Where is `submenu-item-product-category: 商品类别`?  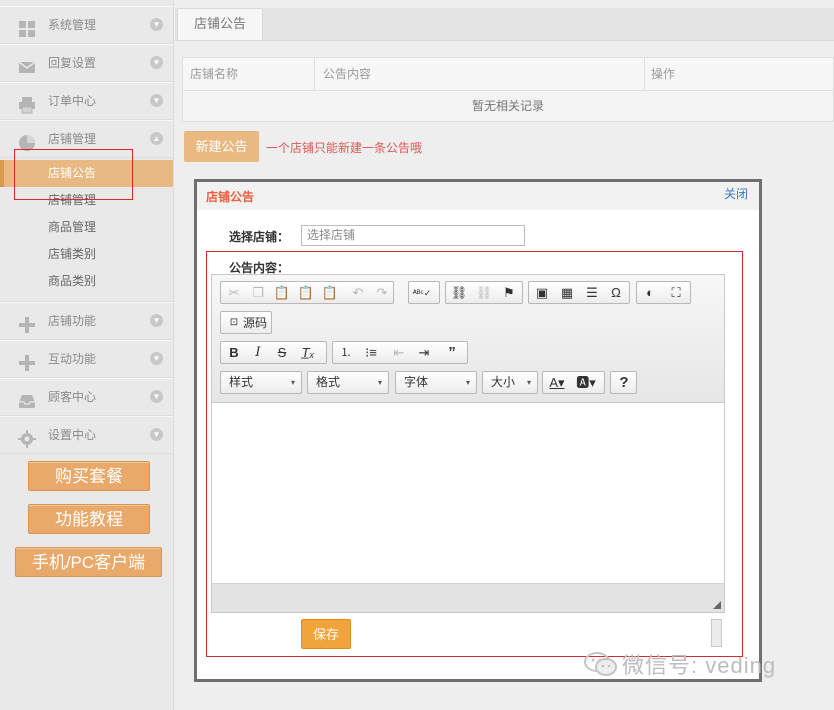
submenu-item-product-category: 商品类别 is located at coordinates (86, 281).